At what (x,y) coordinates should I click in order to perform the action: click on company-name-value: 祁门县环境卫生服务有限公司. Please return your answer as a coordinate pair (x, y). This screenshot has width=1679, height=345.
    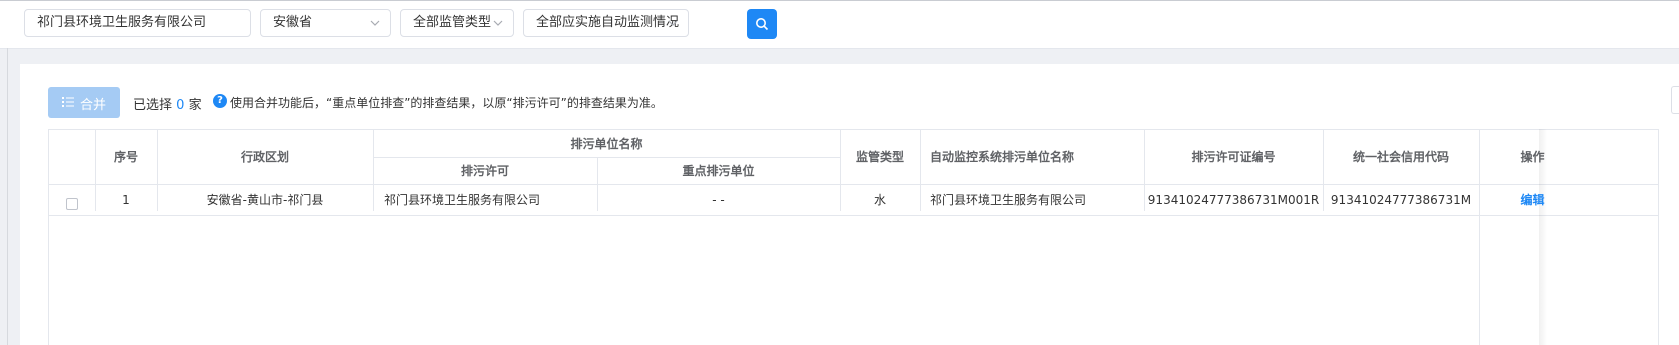
    Looking at the image, I should click on (122, 22).